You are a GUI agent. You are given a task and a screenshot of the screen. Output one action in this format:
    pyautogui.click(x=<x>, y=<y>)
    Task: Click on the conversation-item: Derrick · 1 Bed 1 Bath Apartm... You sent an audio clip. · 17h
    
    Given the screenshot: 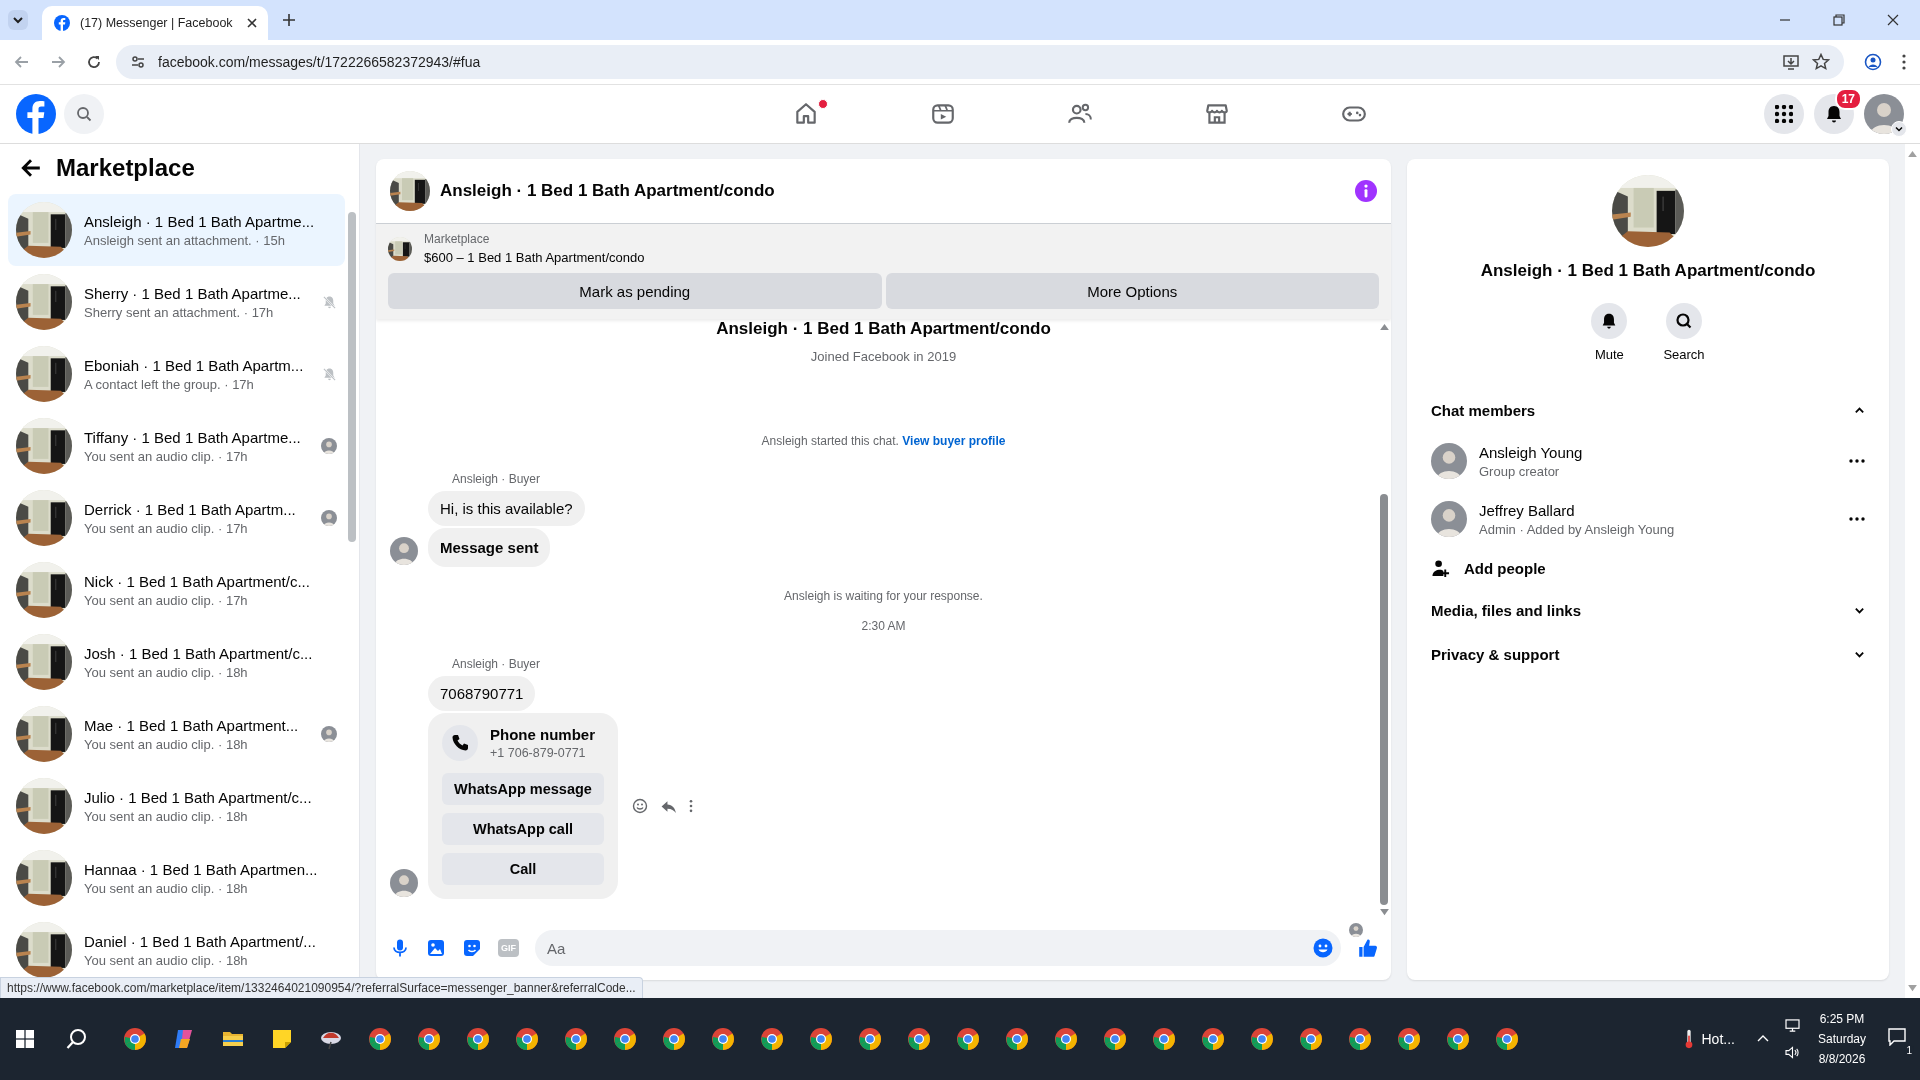 What is the action you would take?
    pyautogui.click(x=176, y=518)
    